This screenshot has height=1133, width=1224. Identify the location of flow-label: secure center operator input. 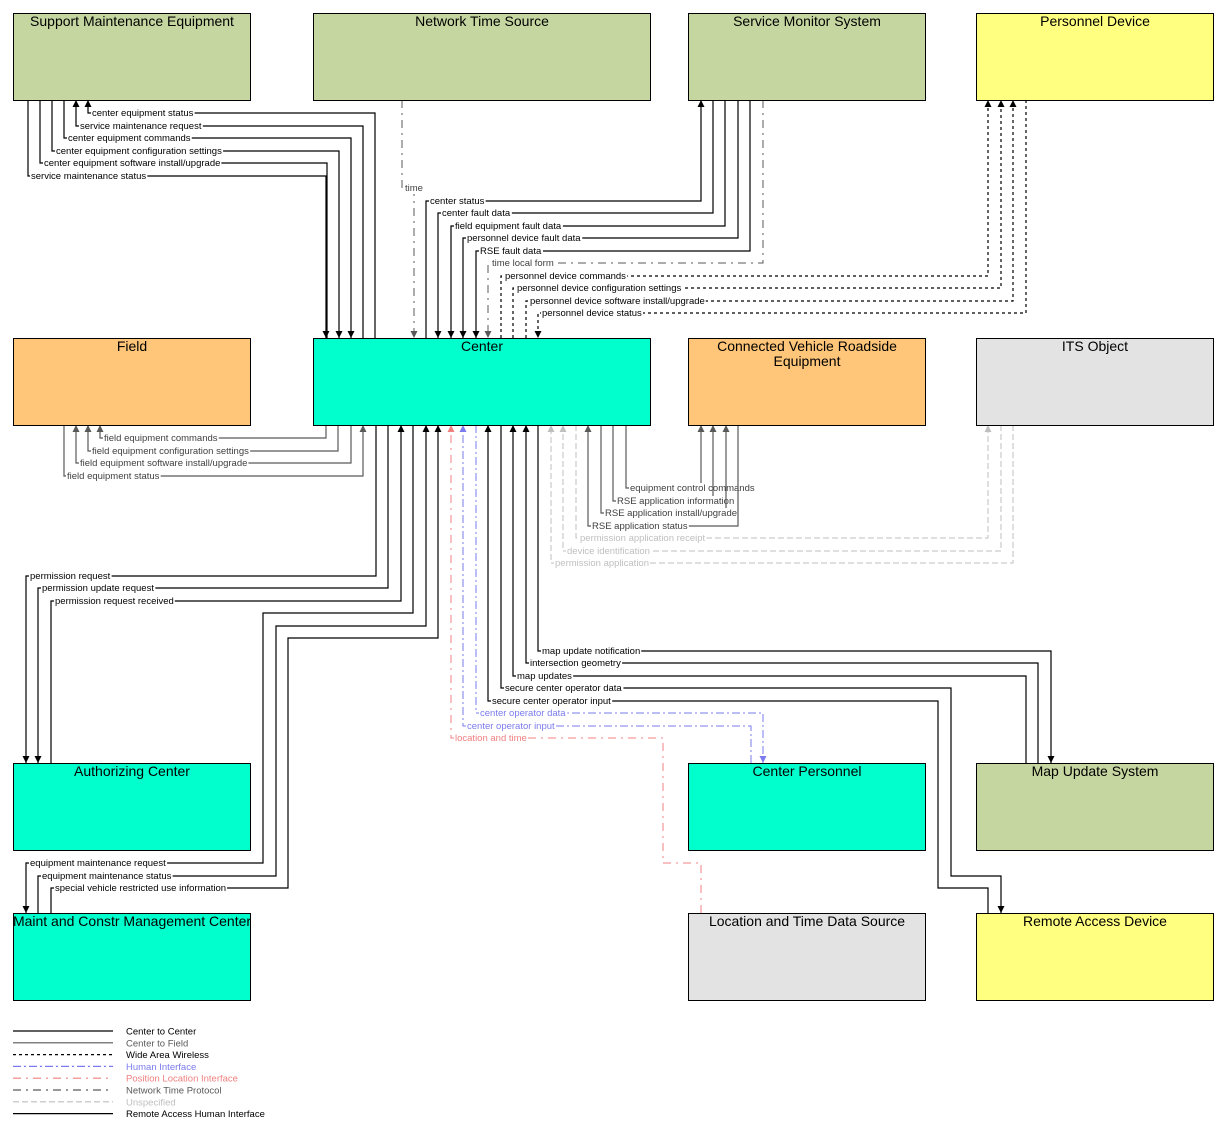
(551, 701).